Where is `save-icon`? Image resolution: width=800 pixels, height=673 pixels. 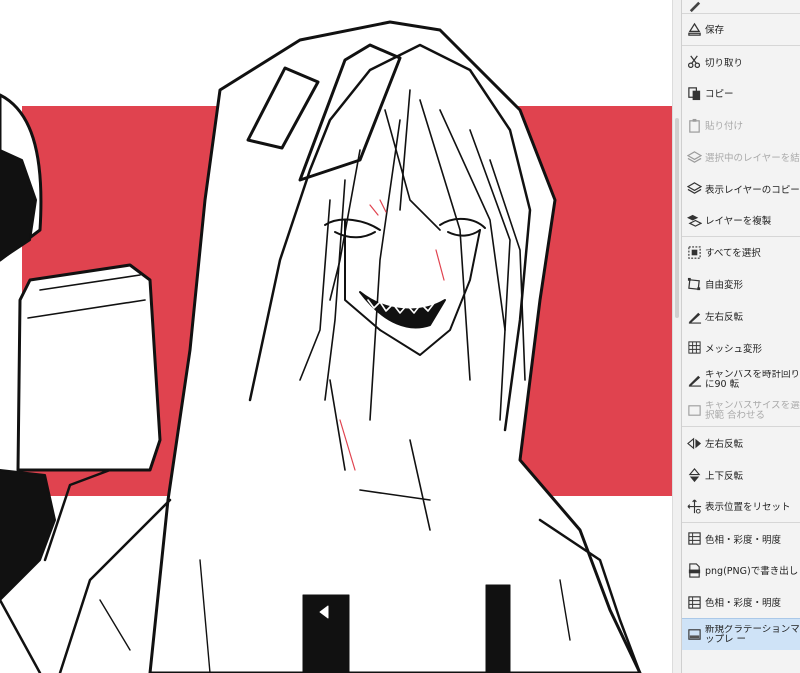 save-icon is located at coordinates (694, 29).